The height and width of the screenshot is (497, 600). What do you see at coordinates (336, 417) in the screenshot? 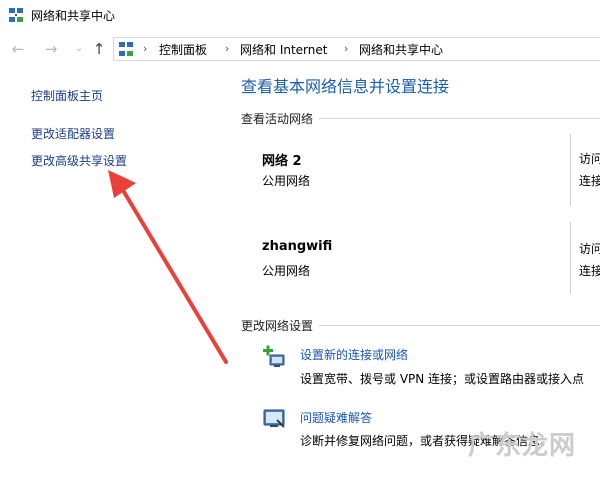
I see `troubleshoot-link: 问题疑难解答` at bounding box center [336, 417].